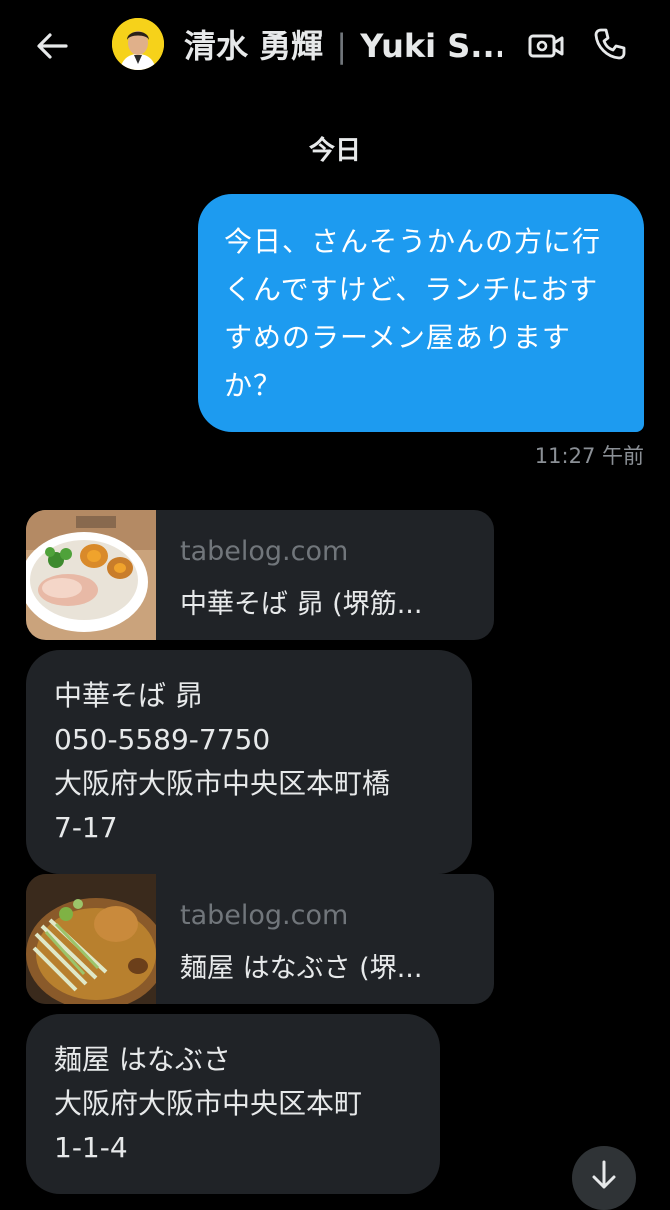 Image resolution: width=670 pixels, height=1210 pixels. What do you see at coordinates (142, 1059) in the screenshot?
I see `message-line: 麺屋 はなぶさ` at bounding box center [142, 1059].